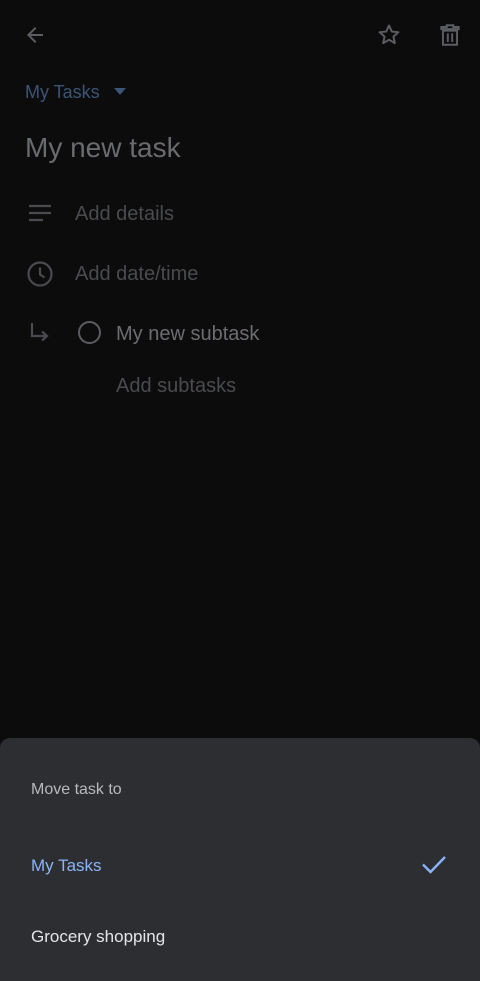  What do you see at coordinates (40, 213) in the screenshot?
I see `details-lines-icon` at bounding box center [40, 213].